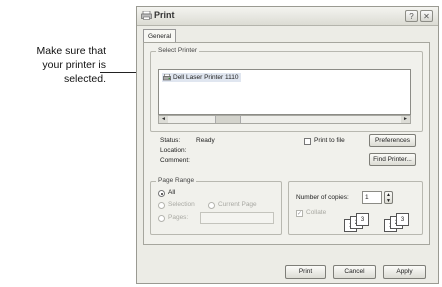 The width and height of the screenshot is (442, 287). I want to click on all-radio, so click(161, 193).